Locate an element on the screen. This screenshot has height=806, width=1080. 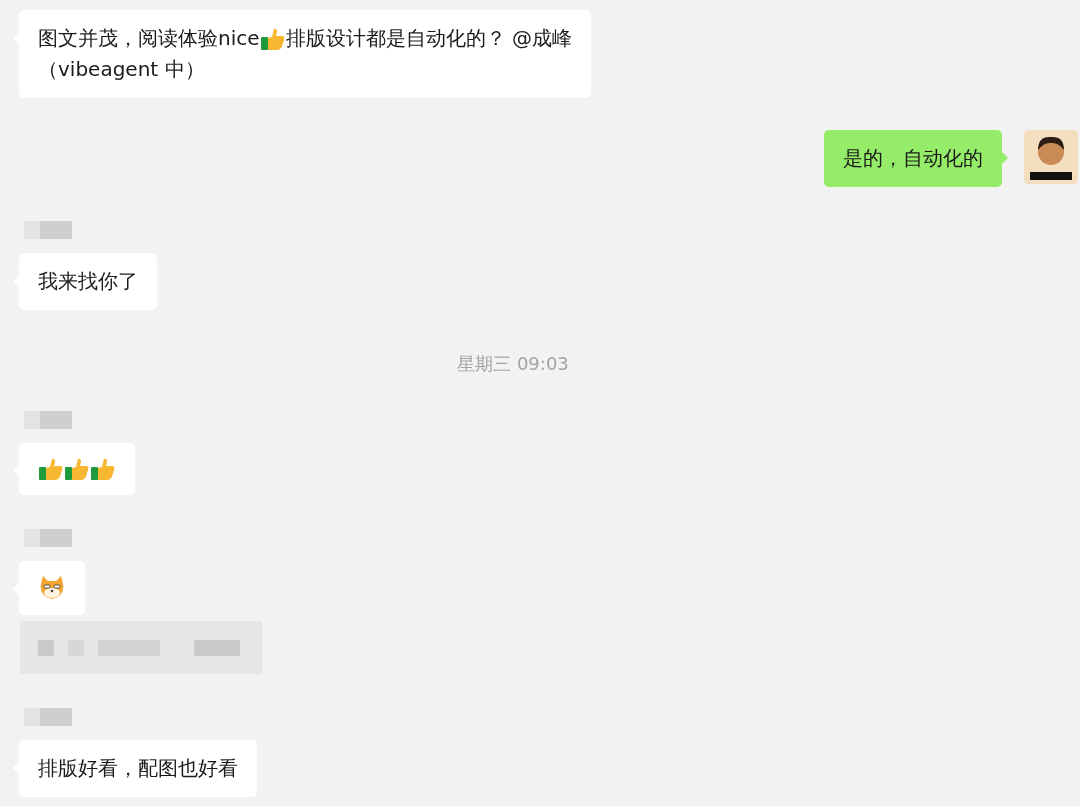
dog-face-icon is located at coordinates (52, 588).